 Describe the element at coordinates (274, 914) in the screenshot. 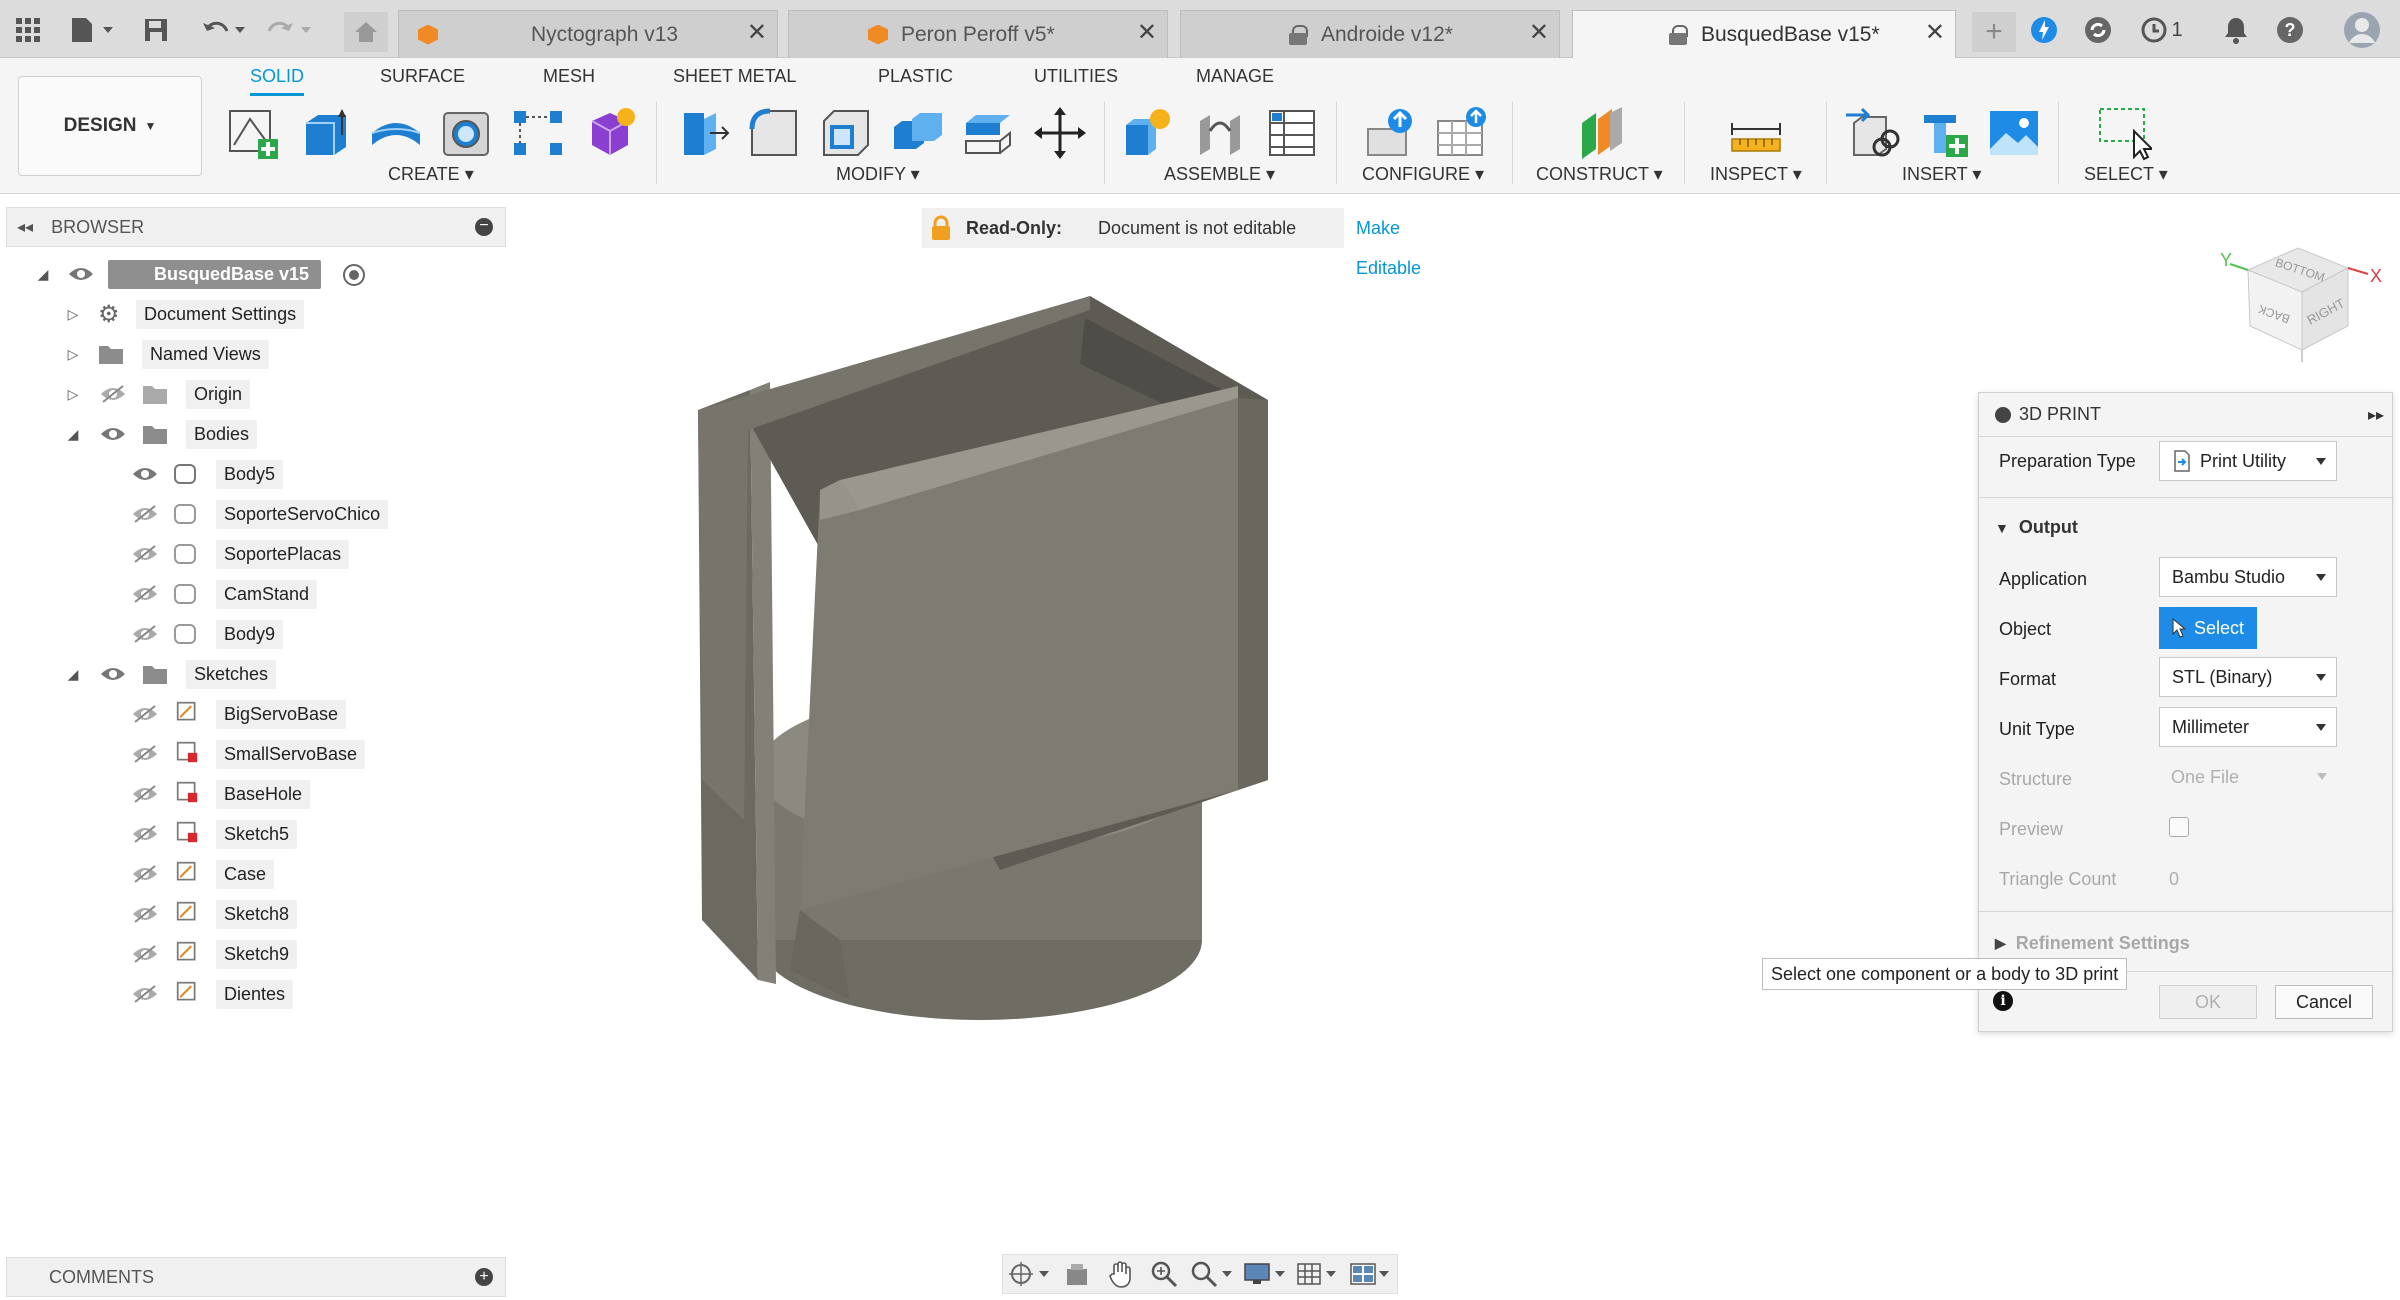

I see `sketch-item: Sketch8` at that location.